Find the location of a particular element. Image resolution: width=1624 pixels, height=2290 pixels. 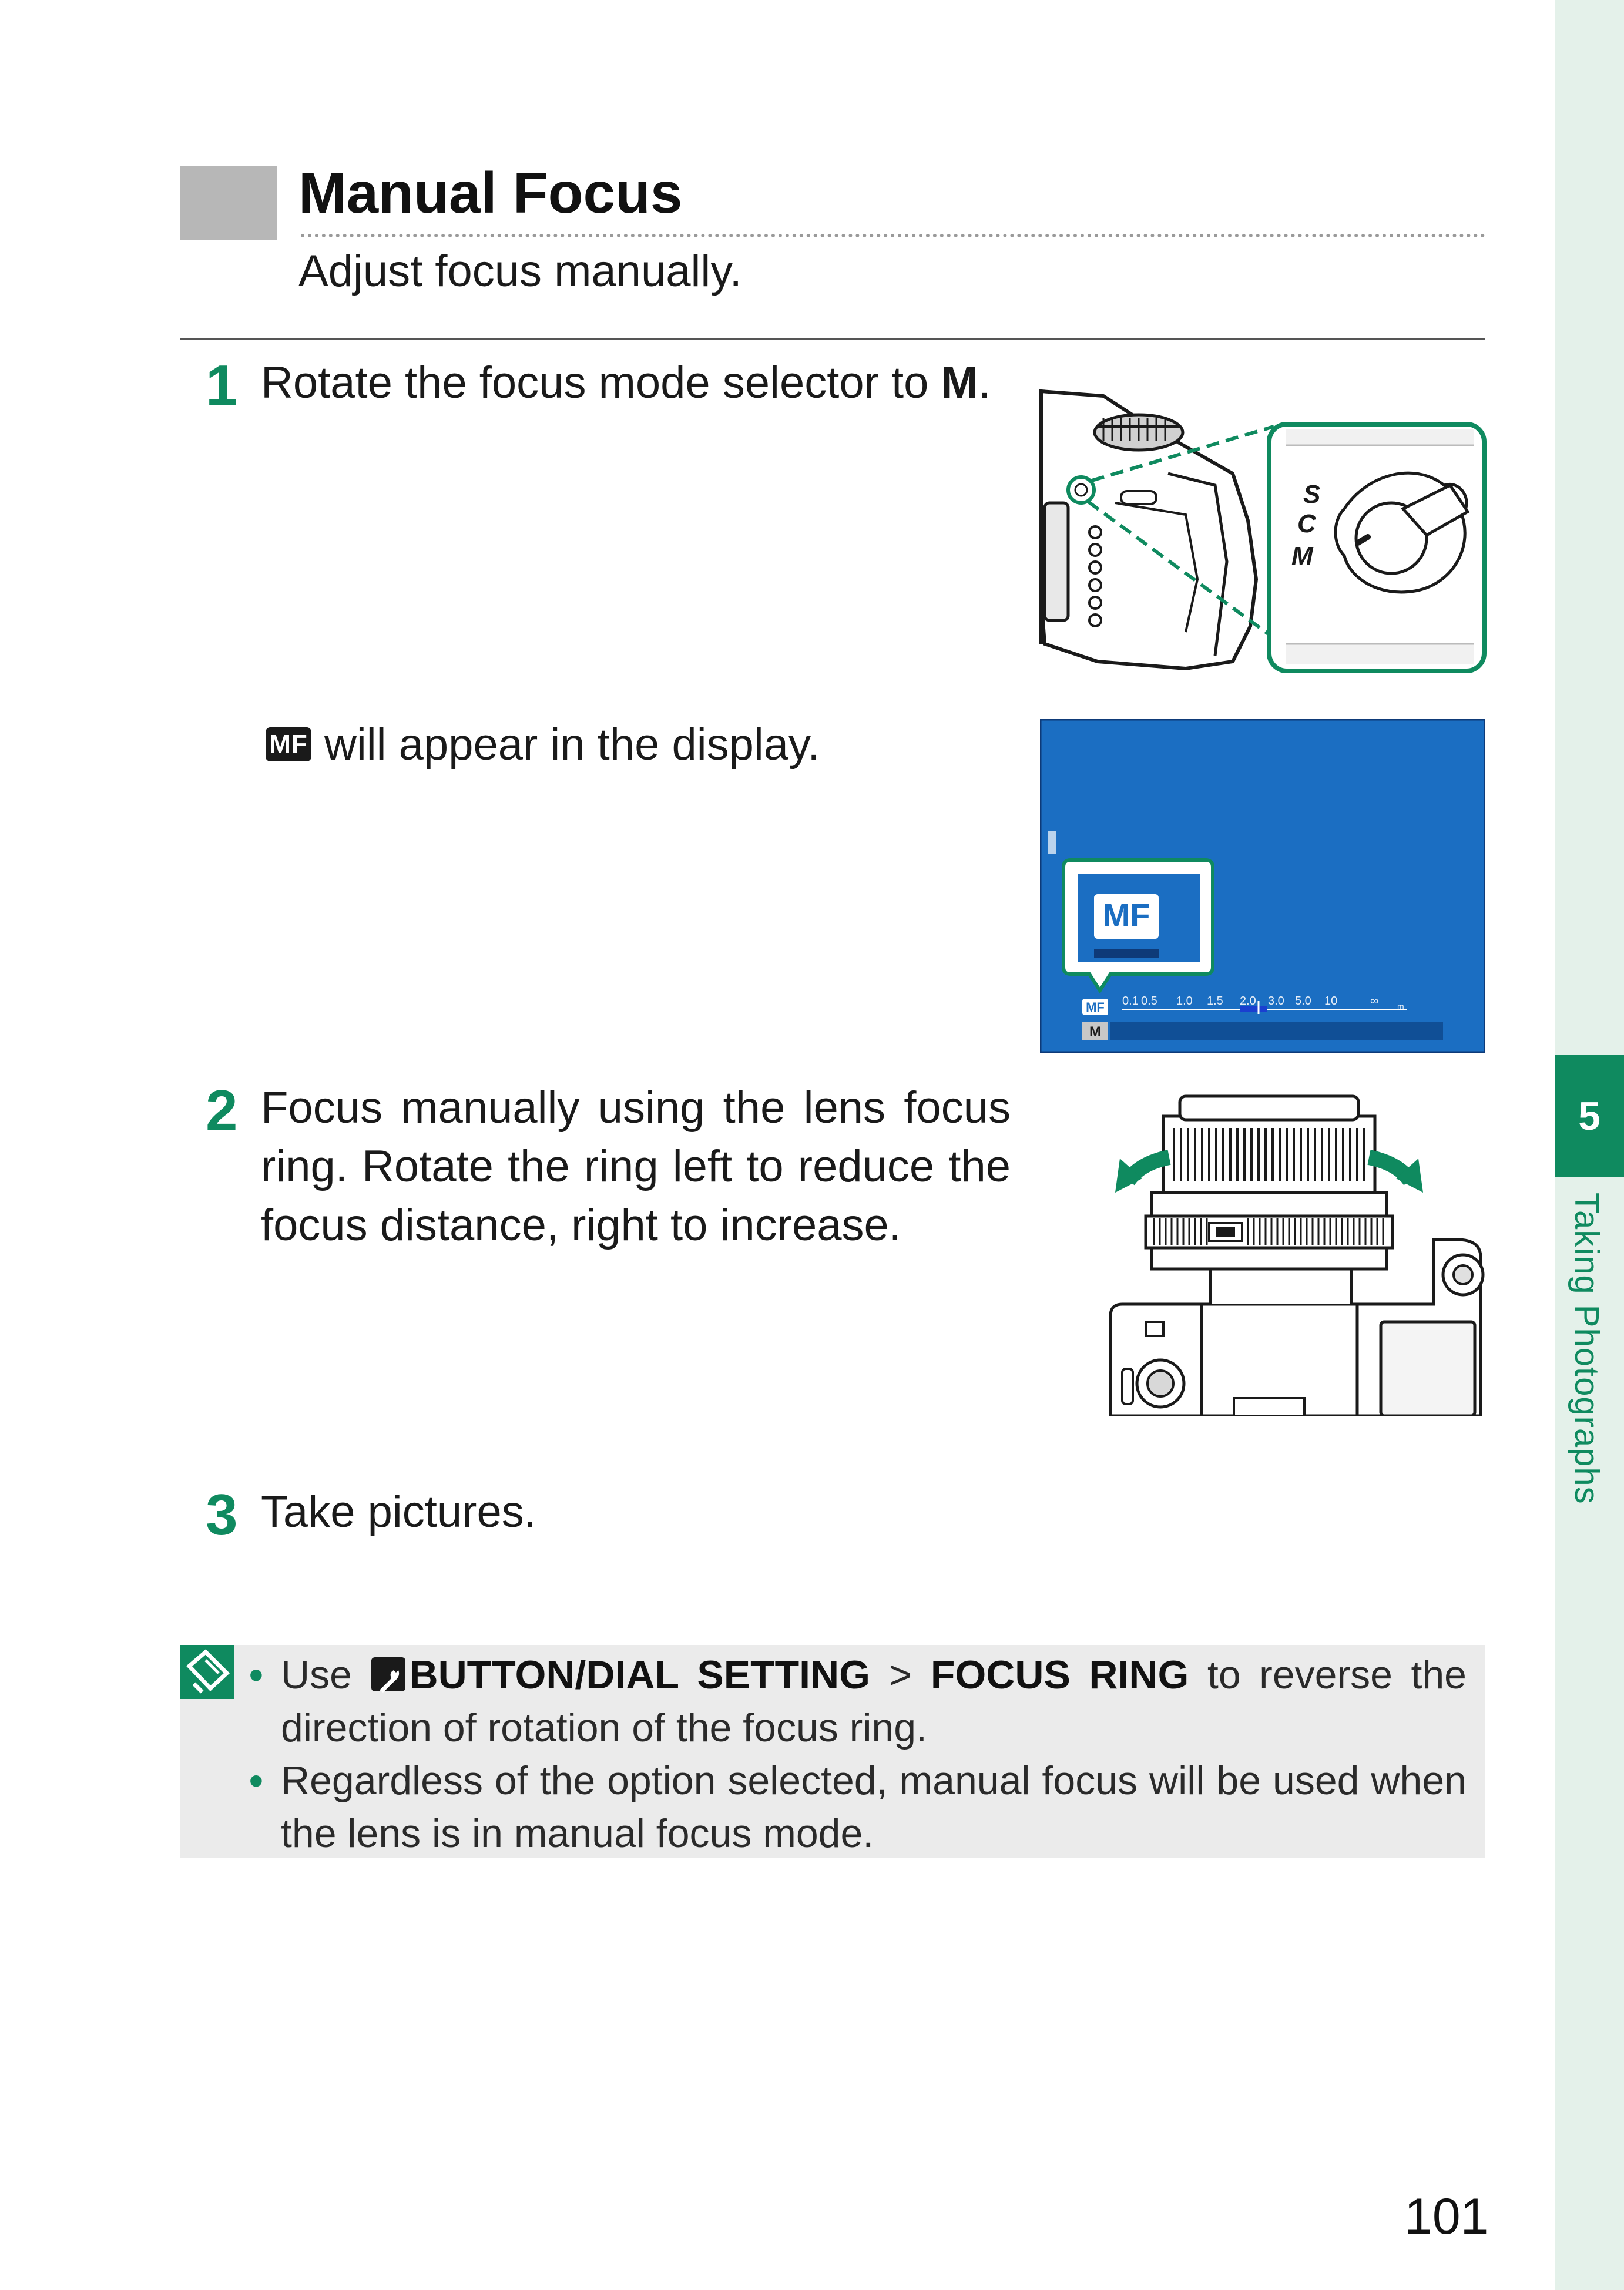

page-title: Manual Focus is located at coordinates (491, 192).